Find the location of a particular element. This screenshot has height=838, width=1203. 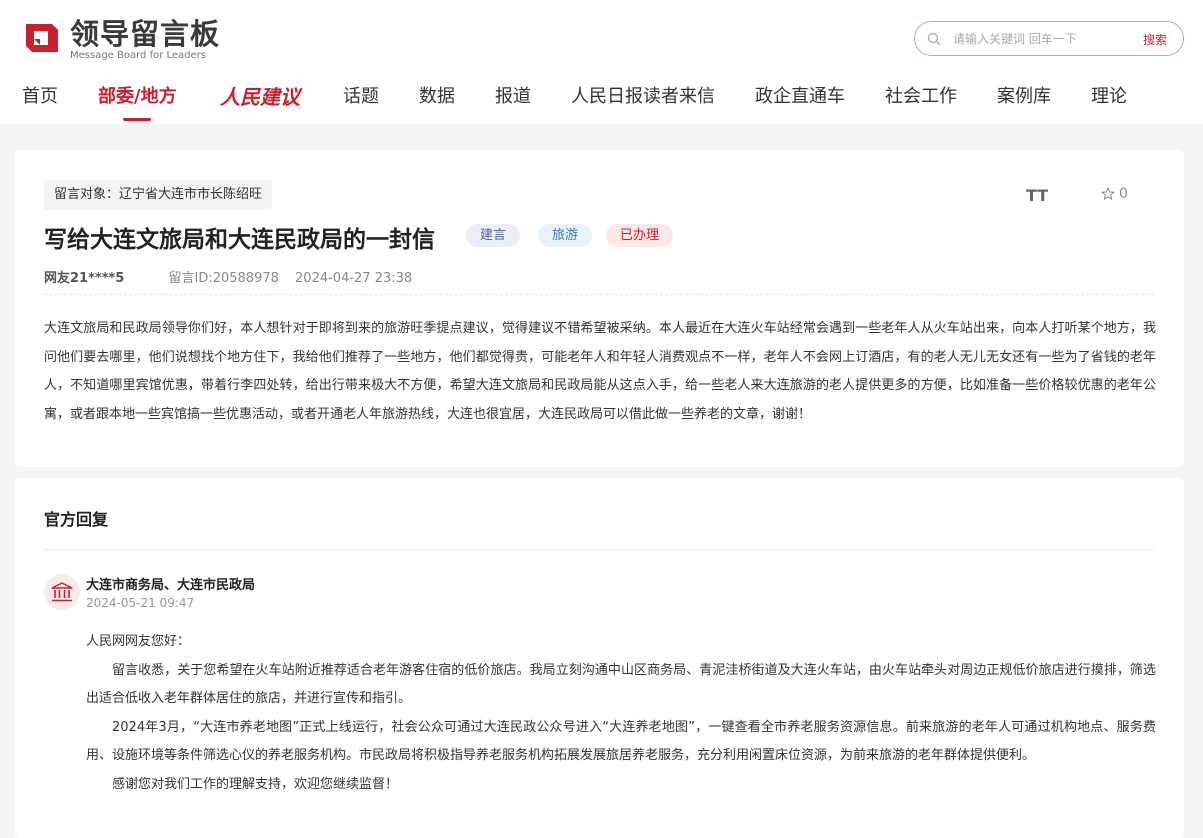

reply-heading: 官方回复 is located at coordinates (76, 519).